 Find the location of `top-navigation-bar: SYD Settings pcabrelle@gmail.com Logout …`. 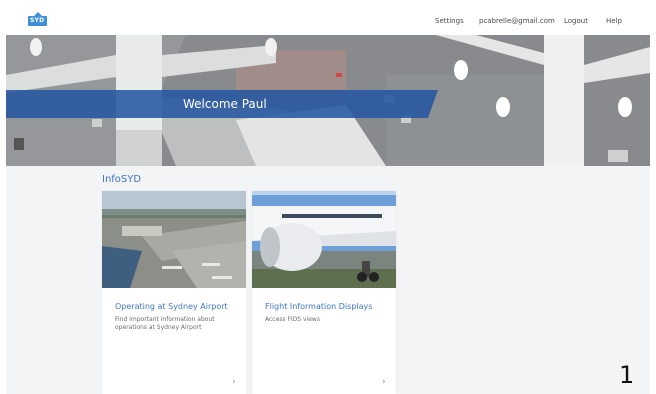

top-navigation-bar: SYD Settings pcabrelle@gmail.com Logout … is located at coordinates (328, 21).